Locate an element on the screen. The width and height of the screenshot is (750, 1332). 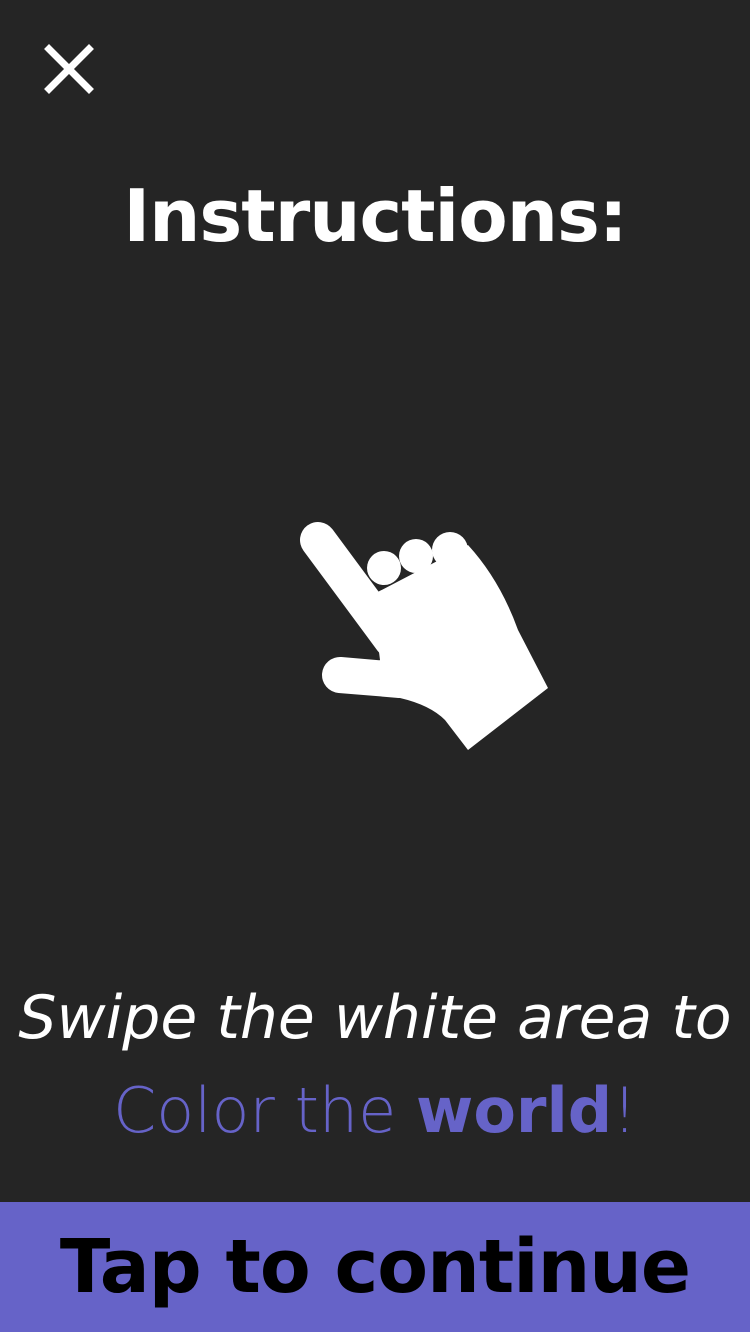
continue-label: Tap to continue is located at coordinates (375, 1267).